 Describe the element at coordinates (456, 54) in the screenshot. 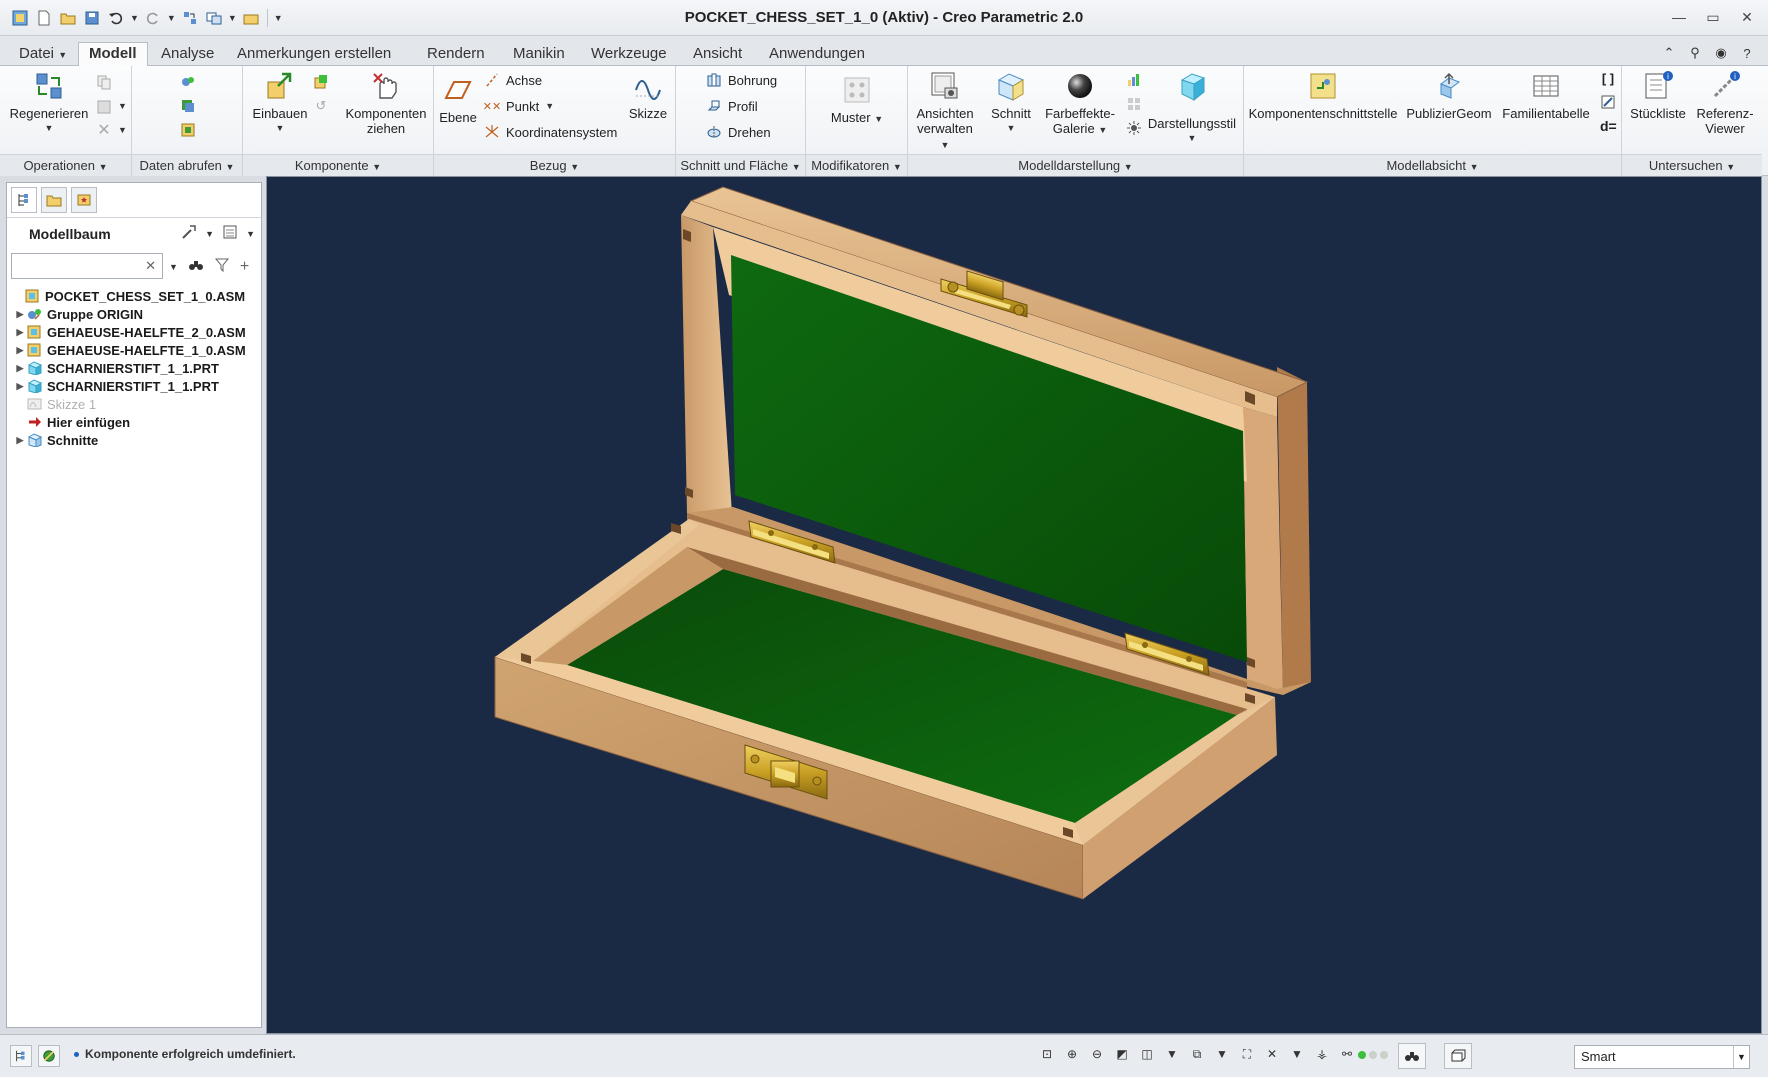

I see `tab-rendern: Rendern` at that location.